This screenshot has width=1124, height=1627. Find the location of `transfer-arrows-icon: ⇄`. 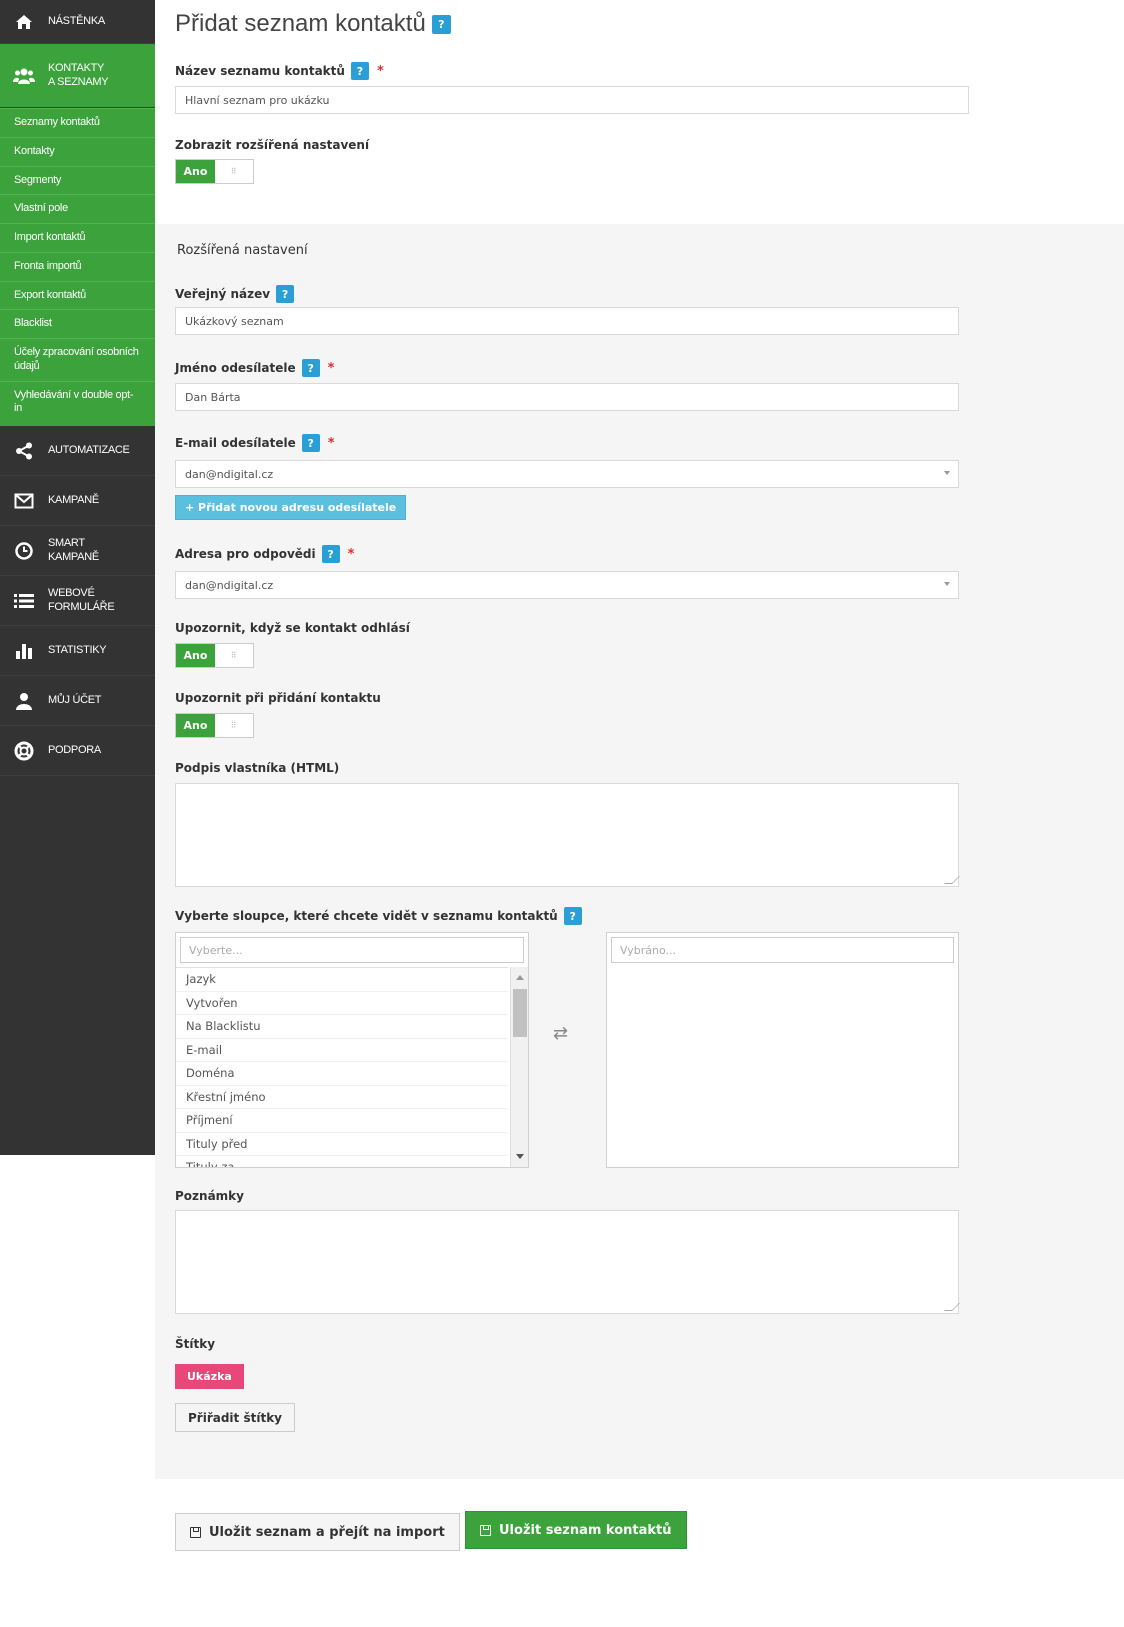

transfer-arrows-icon: ⇄ is located at coordinates (561, 1033).